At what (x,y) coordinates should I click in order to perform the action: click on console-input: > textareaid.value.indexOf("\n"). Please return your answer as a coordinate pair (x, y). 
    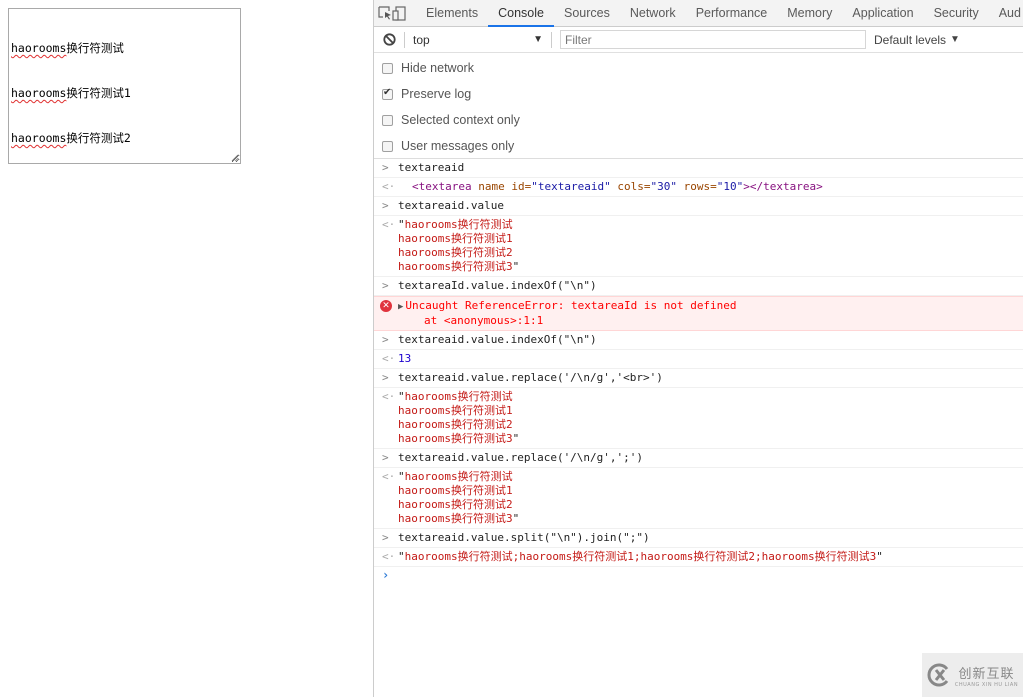
    Looking at the image, I should click on (698, 340).